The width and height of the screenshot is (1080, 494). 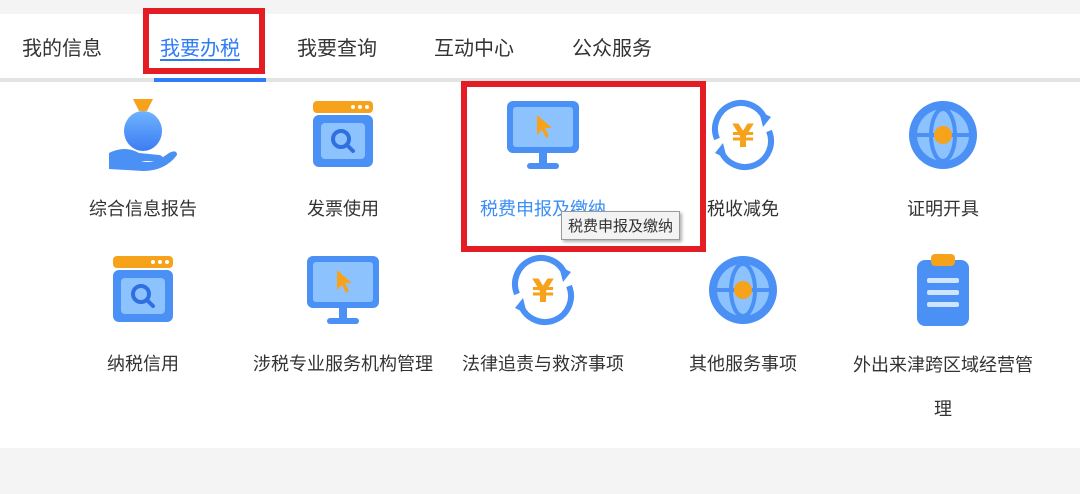 What do you see at coordinates (143, 209) in the screenshot?
I see `service-item-label: 综合信息报告` at bounding box center [143, 209].